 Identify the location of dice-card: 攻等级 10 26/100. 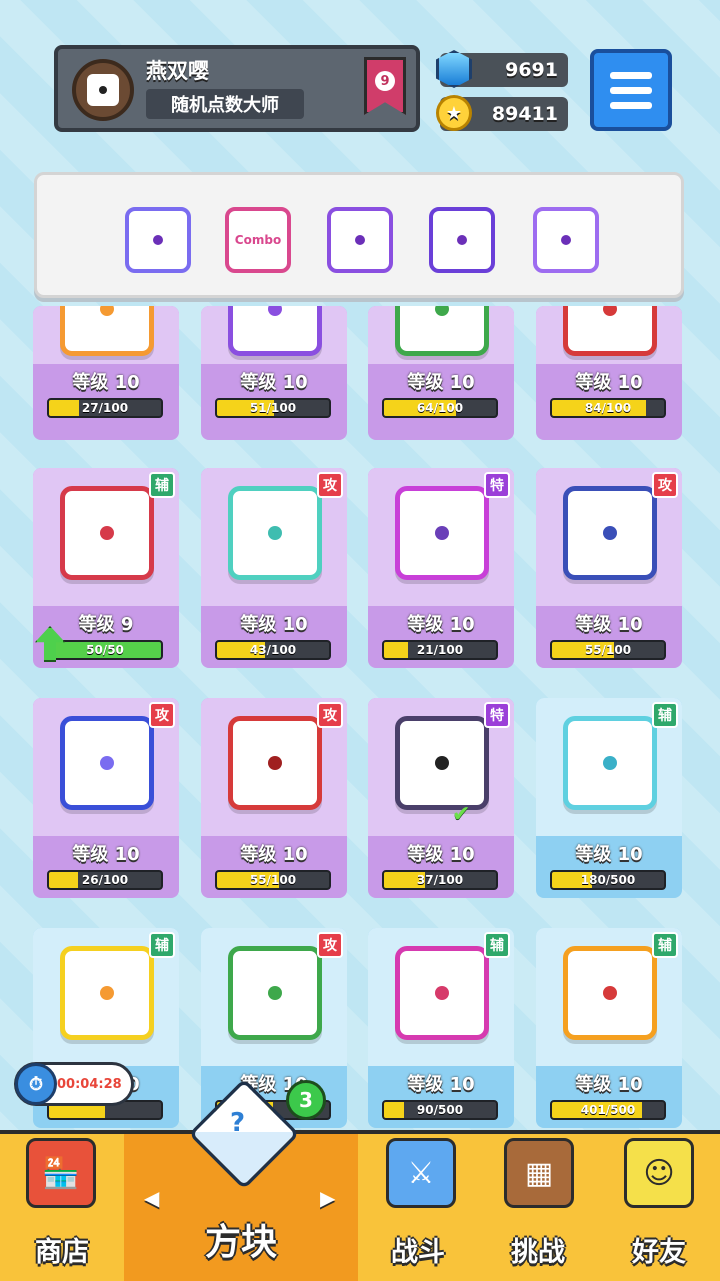
(106, 798).